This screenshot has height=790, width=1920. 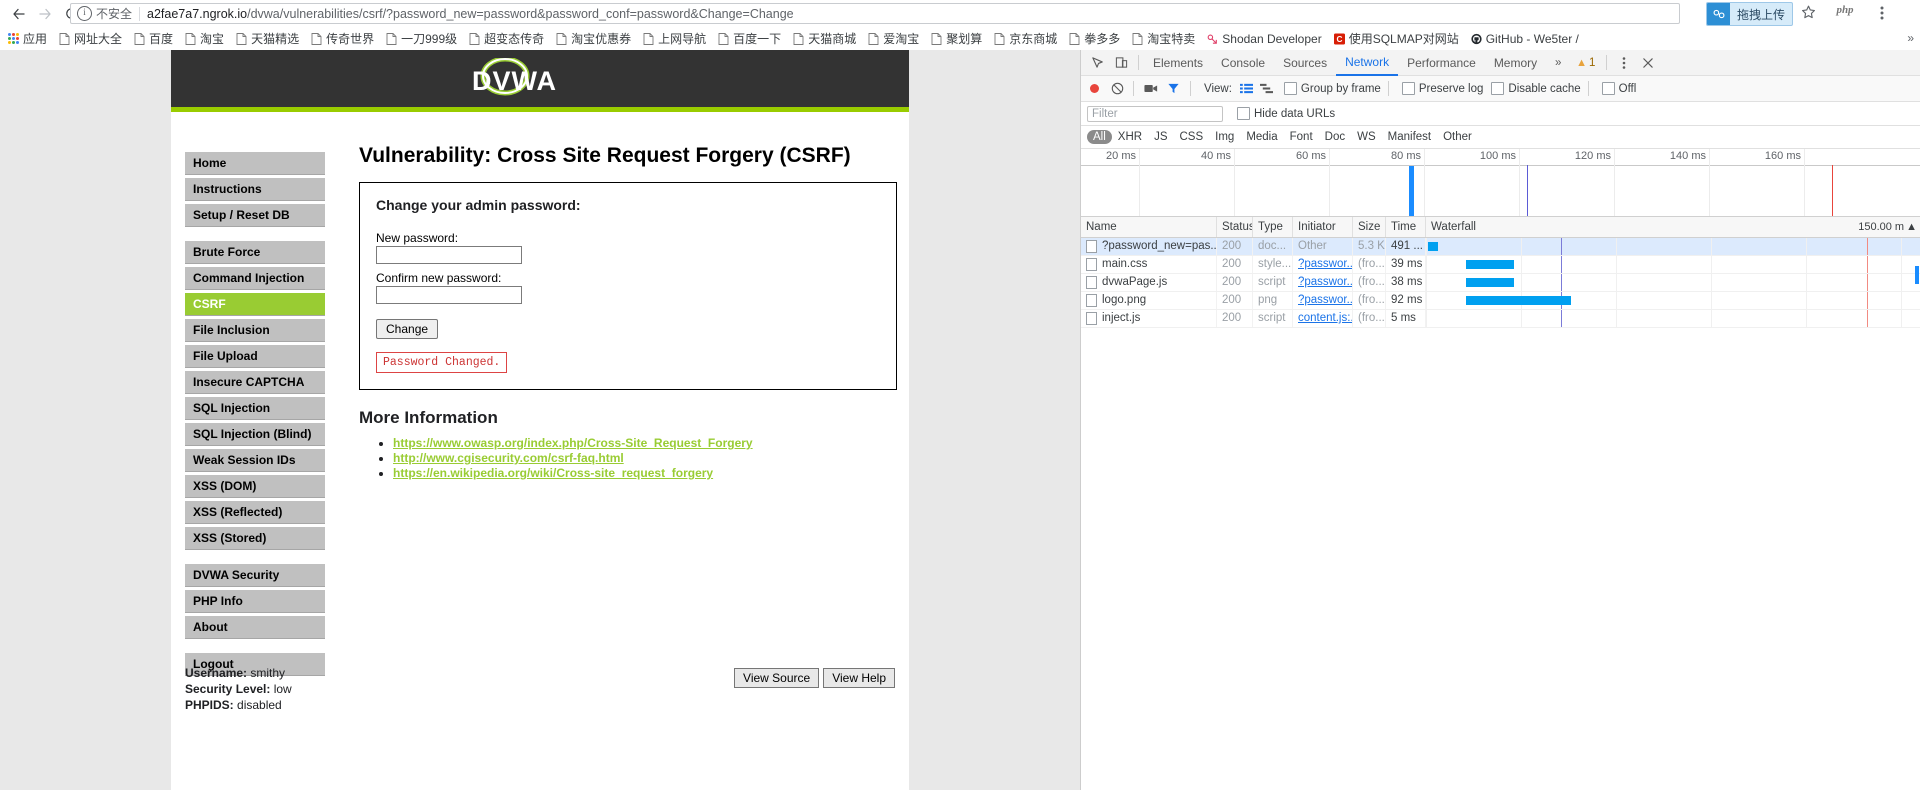 What do you see at coordinates (1515, 63) in the screenshot?
I see `tab-memory: Memory` at bounding box center [1515, 63].